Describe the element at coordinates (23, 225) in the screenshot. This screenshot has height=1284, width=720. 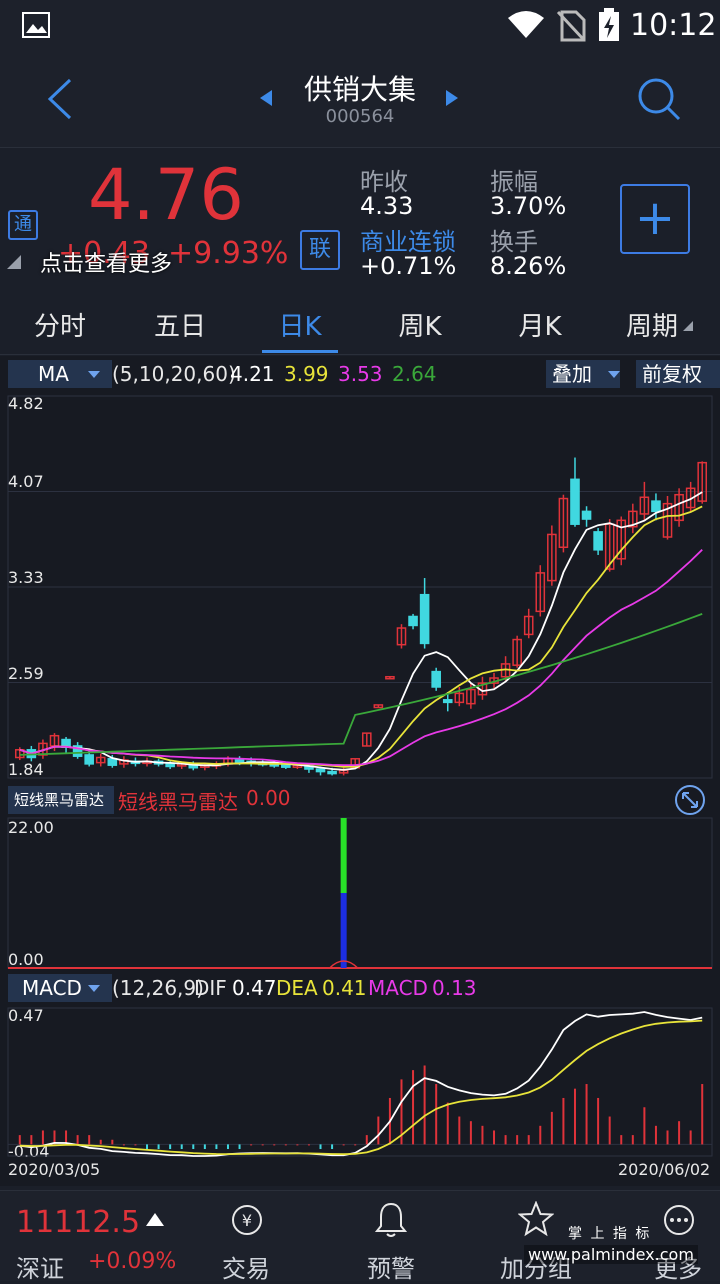
I see `tong-badge: 通` at that location.